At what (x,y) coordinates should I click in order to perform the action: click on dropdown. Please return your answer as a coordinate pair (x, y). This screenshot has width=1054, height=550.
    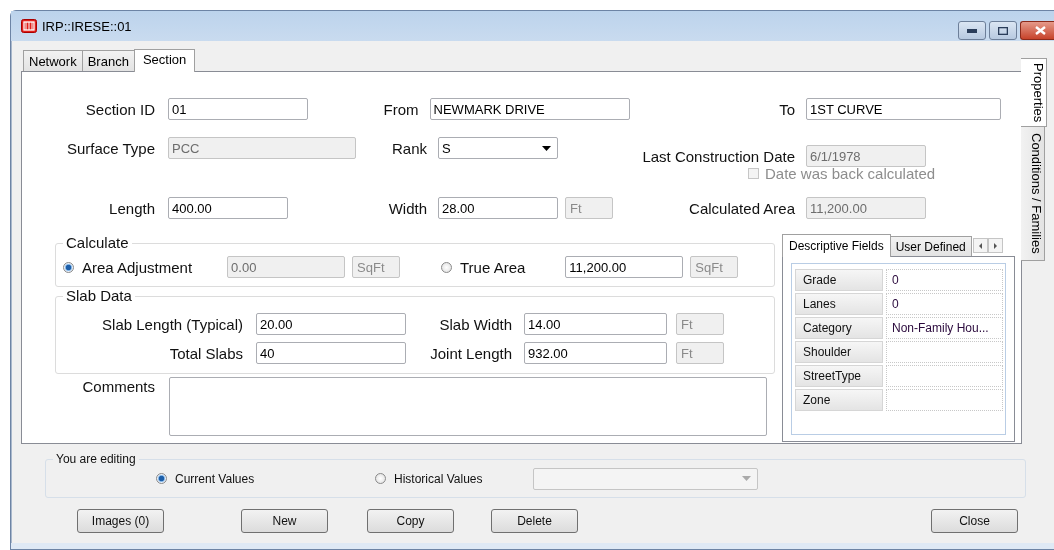
    Looking at the image, I should click on (645, 478).